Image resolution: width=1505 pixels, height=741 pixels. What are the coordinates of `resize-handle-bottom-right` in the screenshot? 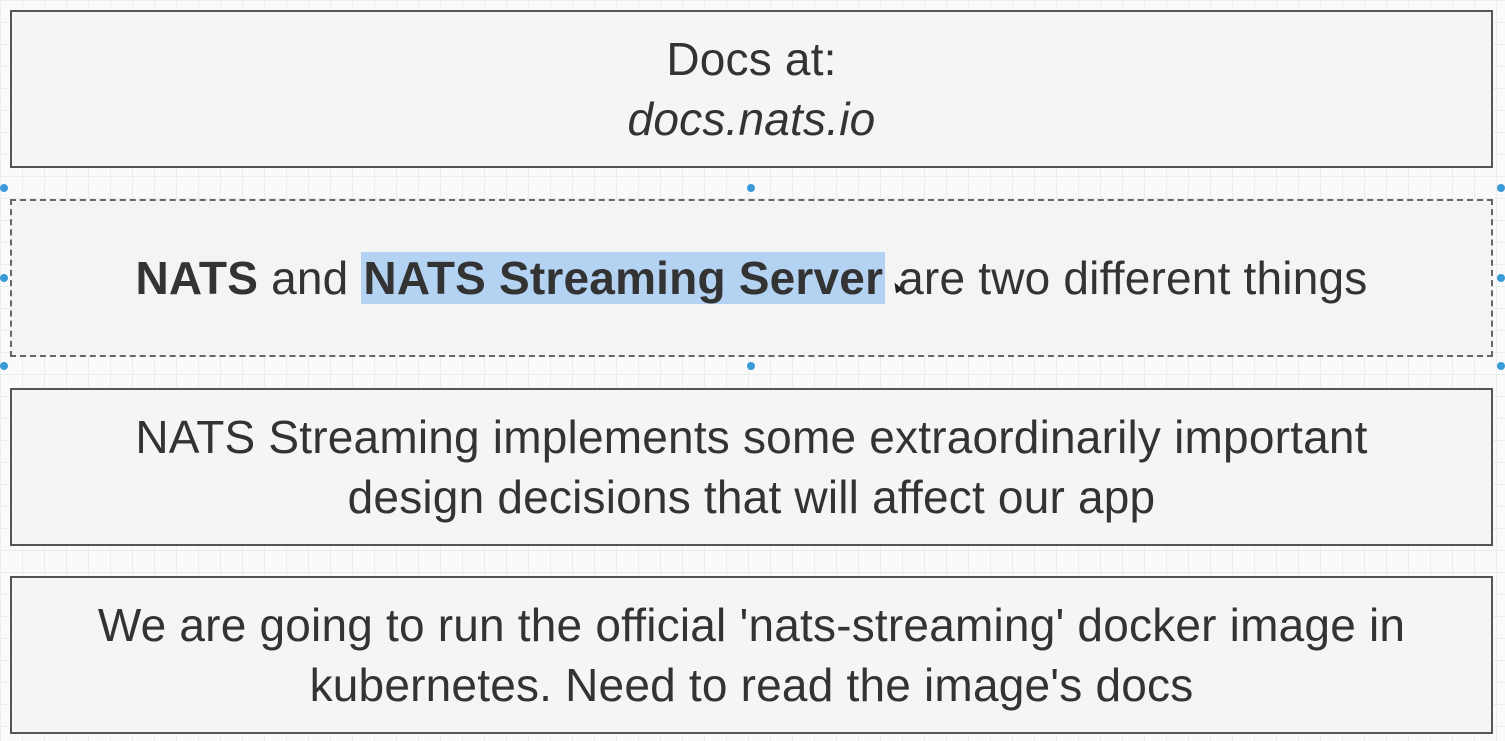 It's located at (1501, 366).